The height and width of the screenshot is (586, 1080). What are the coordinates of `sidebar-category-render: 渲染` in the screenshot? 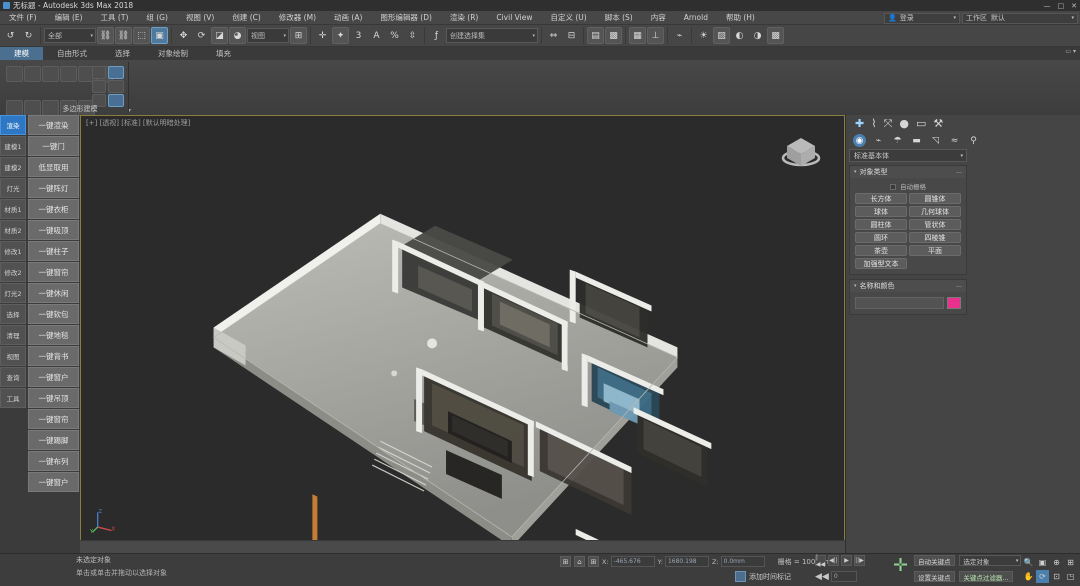 It's located at (13, 125).